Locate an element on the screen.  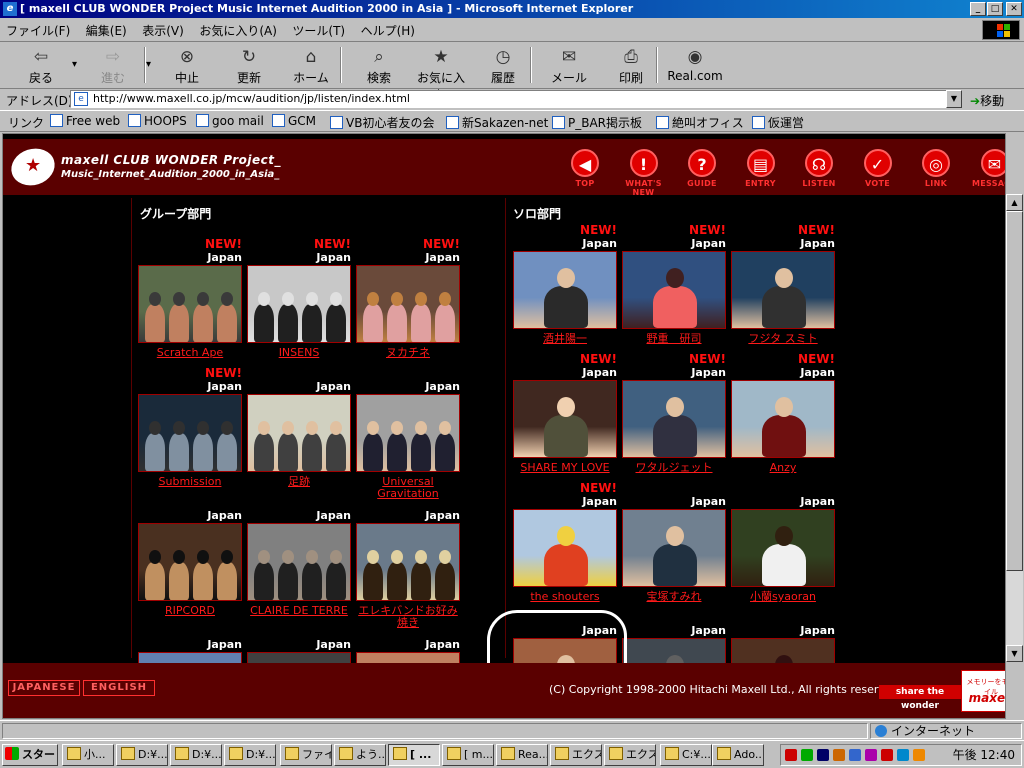
link-item: VB初心者友の会 is located at coordinates (382, 122).